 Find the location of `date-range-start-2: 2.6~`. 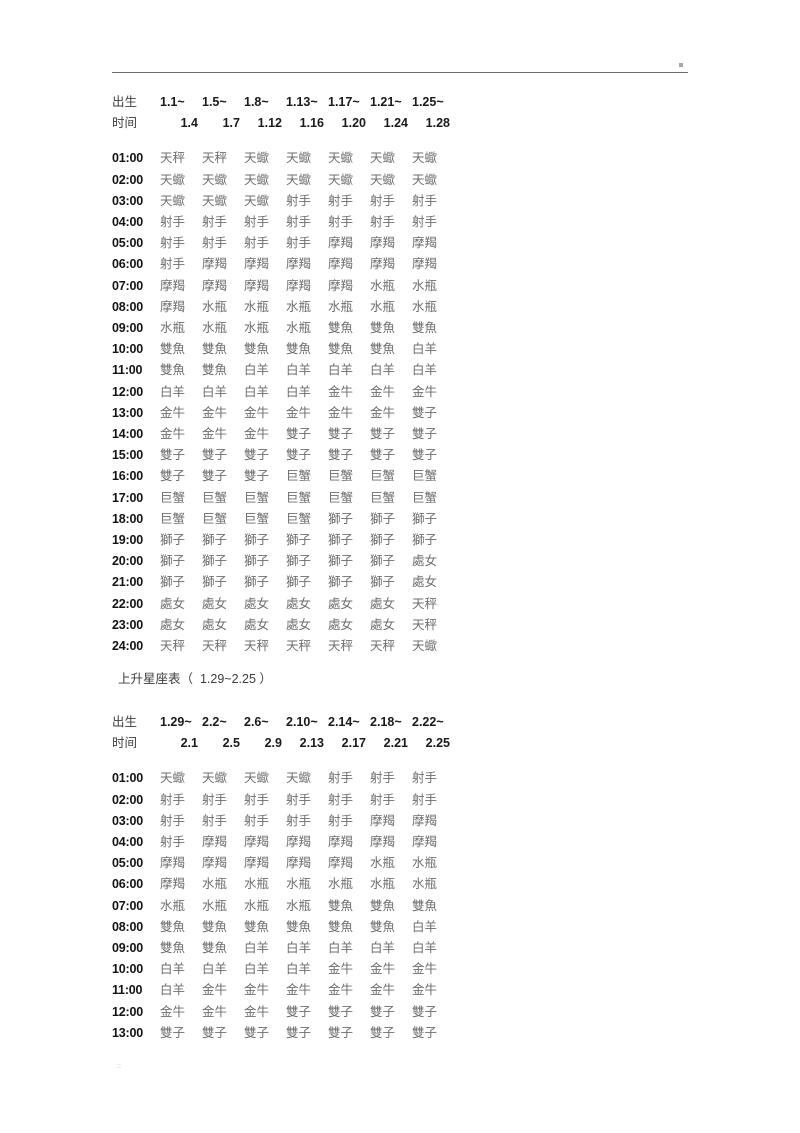

date-range-start-2: 2.6~ is located at coordinates (256, 722).